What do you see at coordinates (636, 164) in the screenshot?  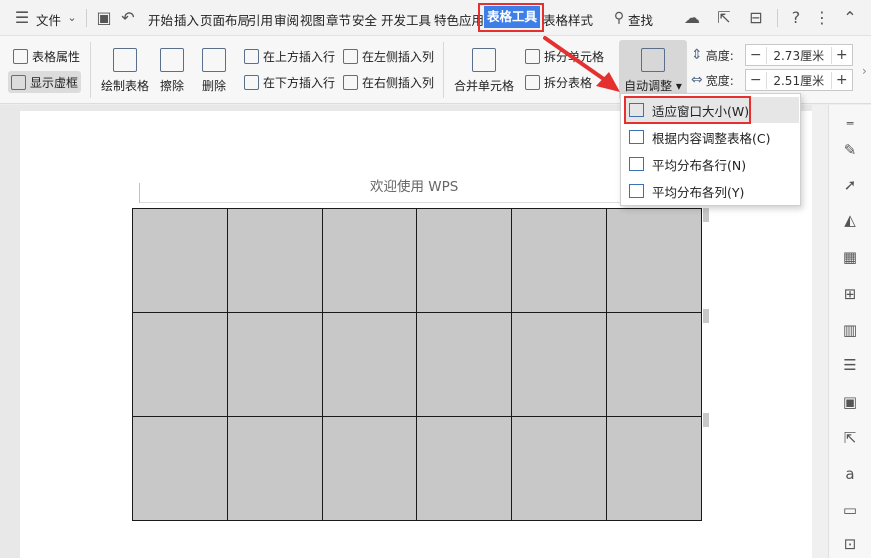 I see `distribute-rows-icon` at bounding box center [636, 164].